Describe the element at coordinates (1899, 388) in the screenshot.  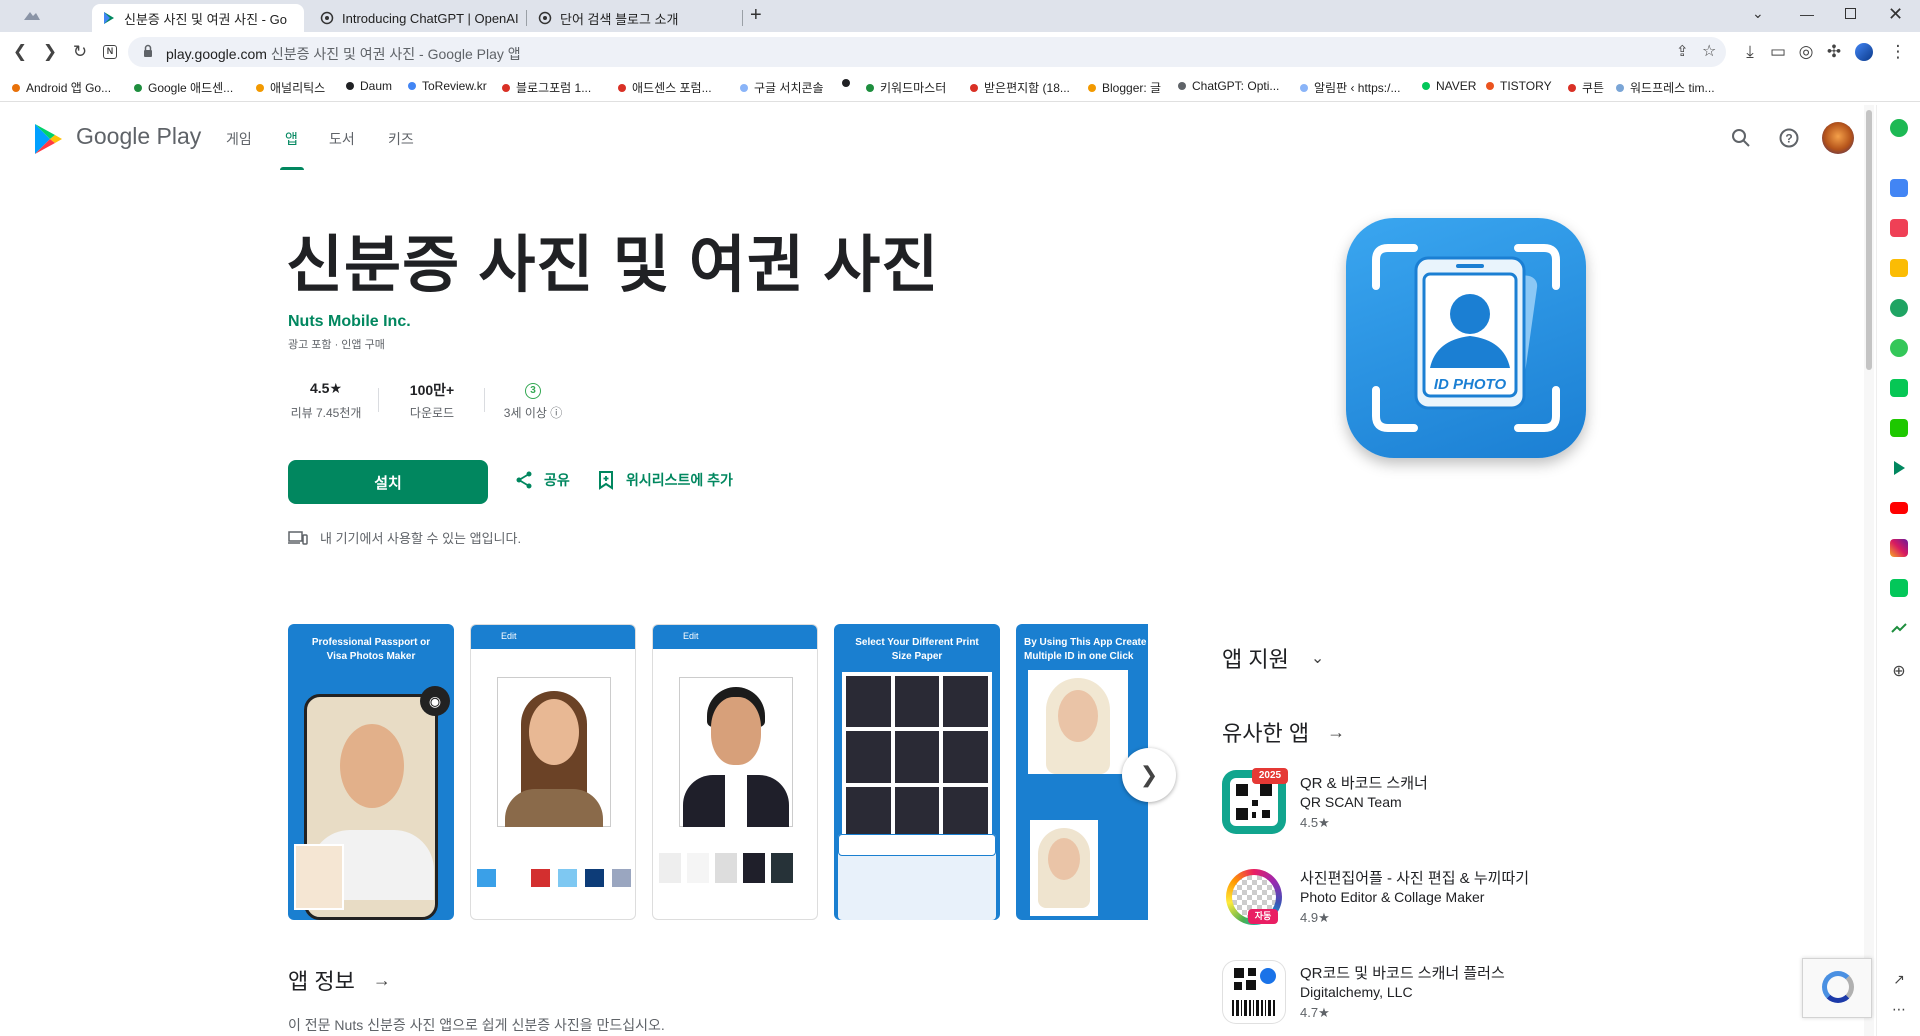
I see `side-line-icon` at that location.